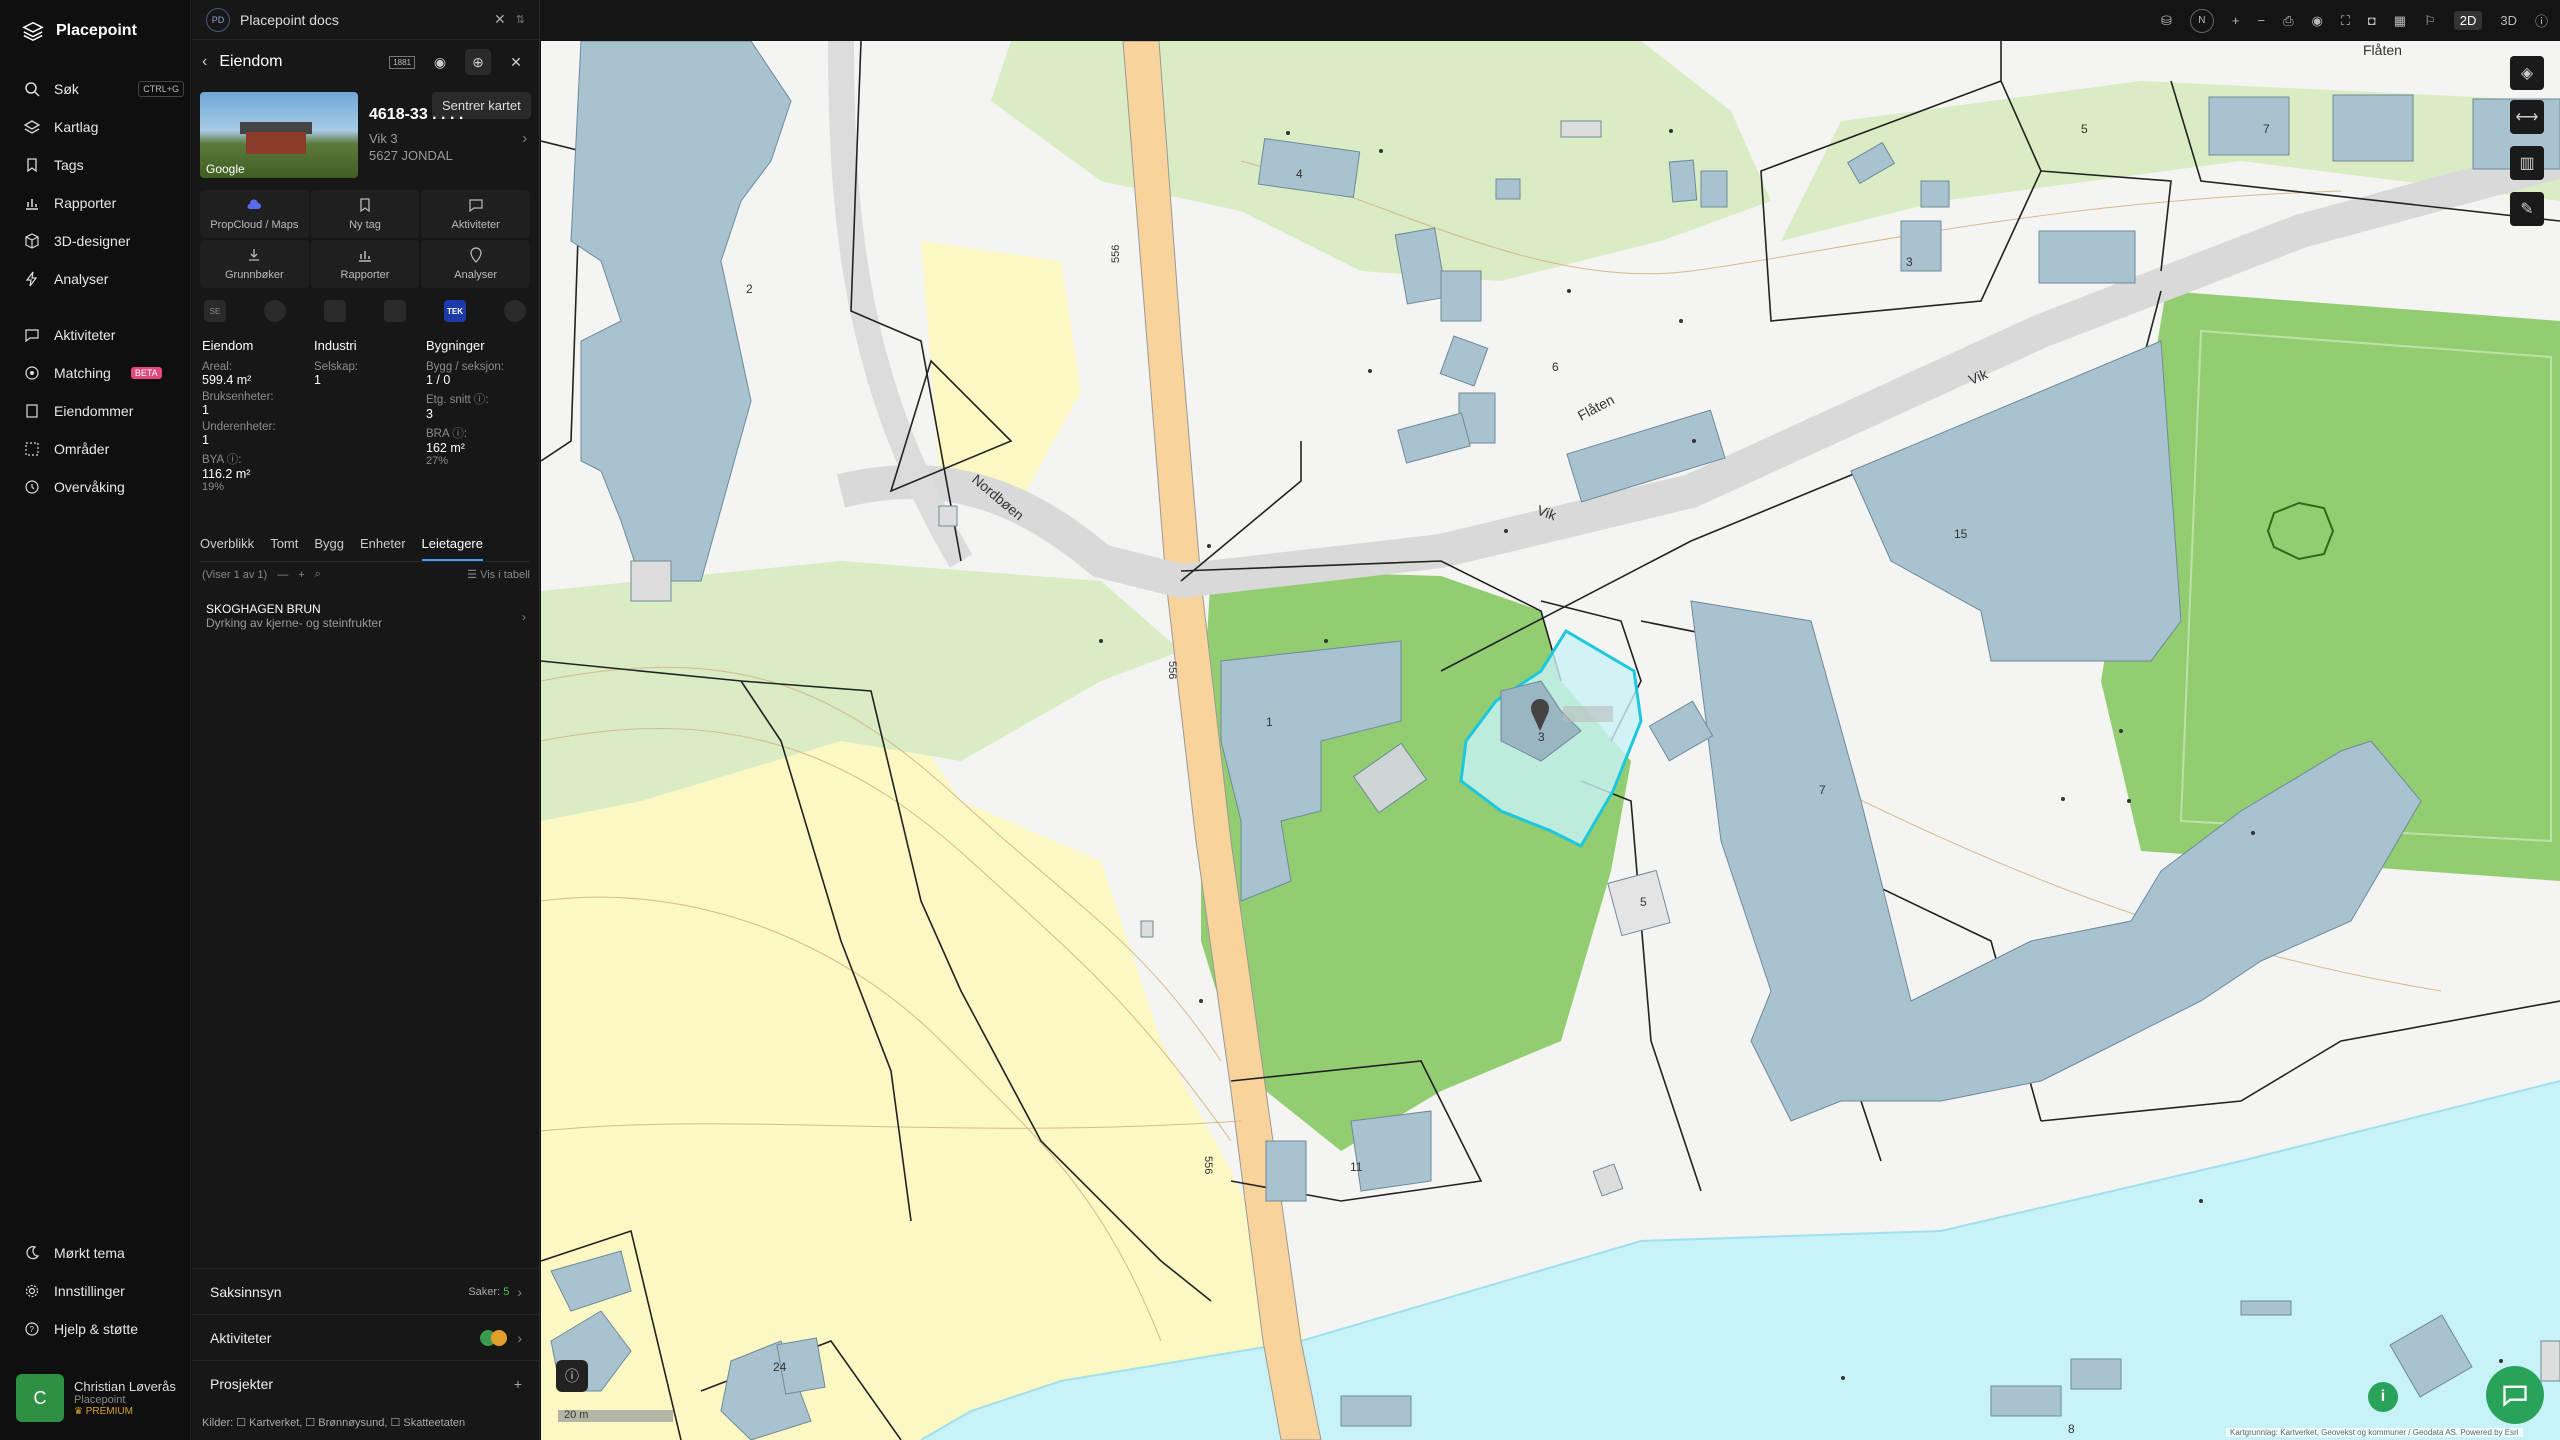 The image size is (2560, 1440). Describe the element at coordinates (452, 548) in the screenshot. I see `tab-leietagere: Leietagere` at that location.